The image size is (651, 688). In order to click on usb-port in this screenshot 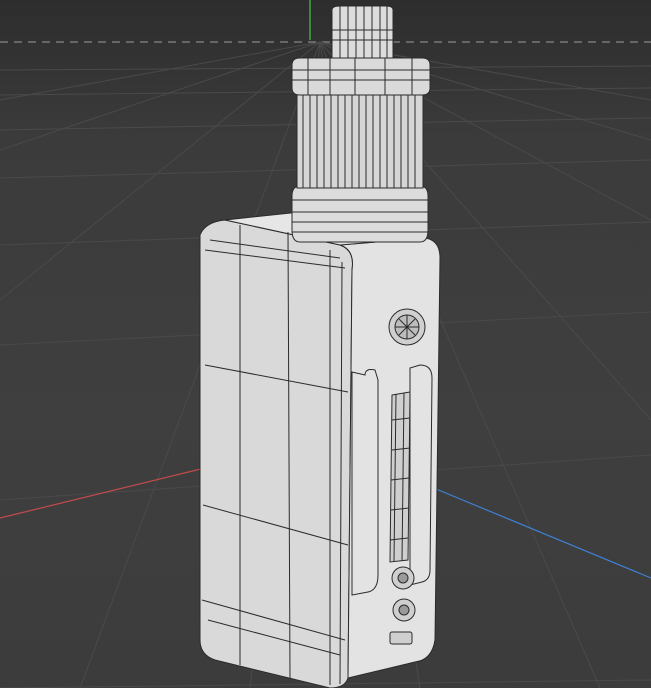, I will do `click(401, 638)`.